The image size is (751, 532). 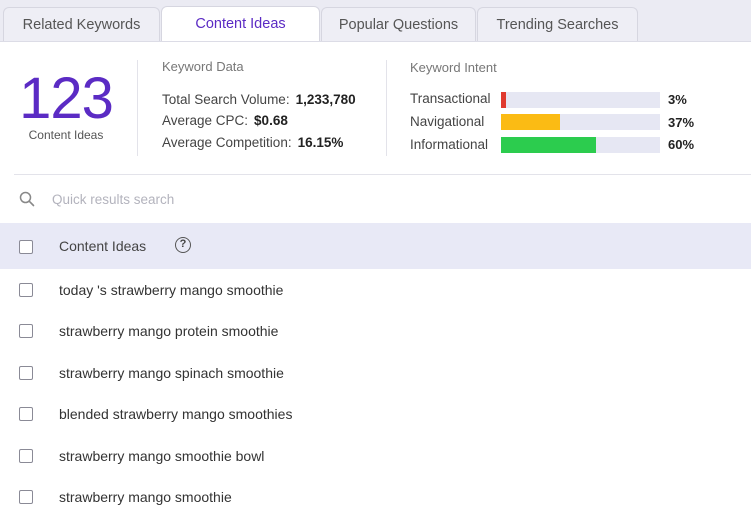 I want to click on tab-label: Content Ideas, so click(x=240, y=24).